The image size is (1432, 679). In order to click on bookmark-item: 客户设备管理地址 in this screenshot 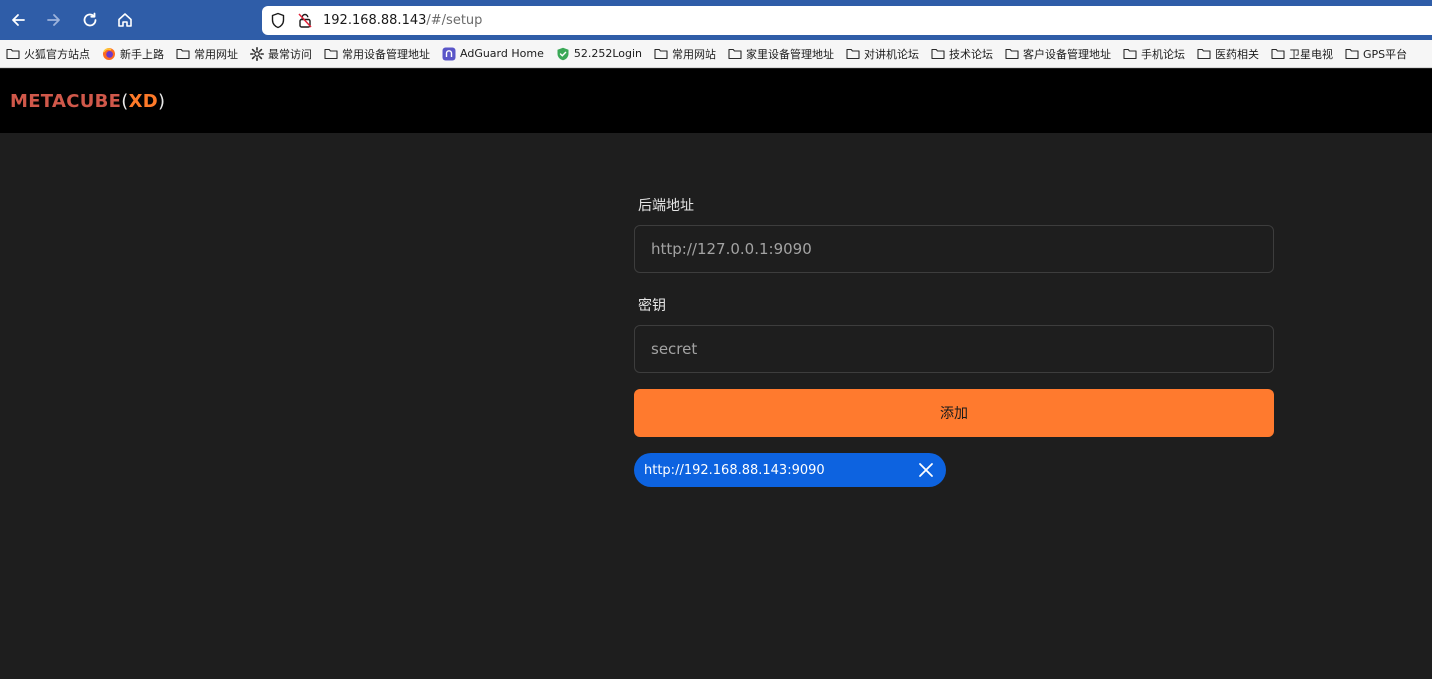, I will do `click(1058, 54)`.